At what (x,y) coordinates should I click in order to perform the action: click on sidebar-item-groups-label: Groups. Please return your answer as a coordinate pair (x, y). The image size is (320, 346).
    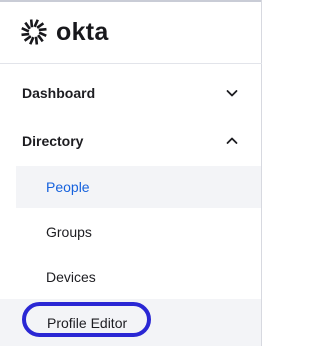
    Looking at the image, I should click on (69, 232).